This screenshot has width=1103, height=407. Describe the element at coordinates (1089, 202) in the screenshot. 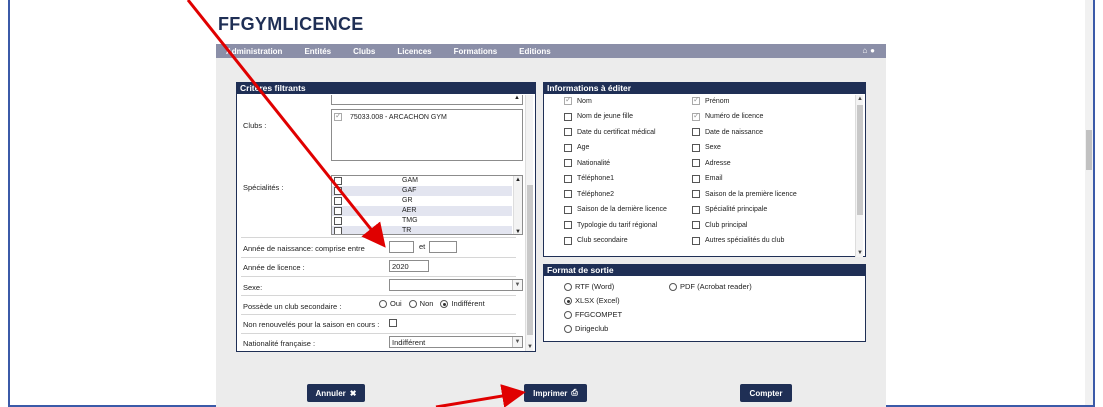

I see `page-scrollbar` at that location.